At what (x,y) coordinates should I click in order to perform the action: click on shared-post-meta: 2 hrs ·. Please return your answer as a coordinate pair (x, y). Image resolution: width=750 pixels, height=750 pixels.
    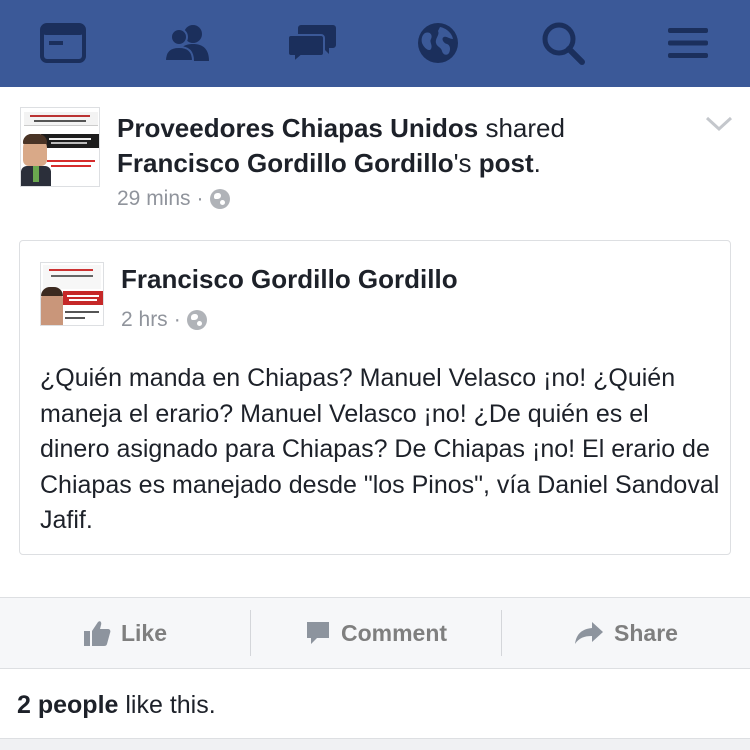
    Looking at the image, I should click on (164, 320).